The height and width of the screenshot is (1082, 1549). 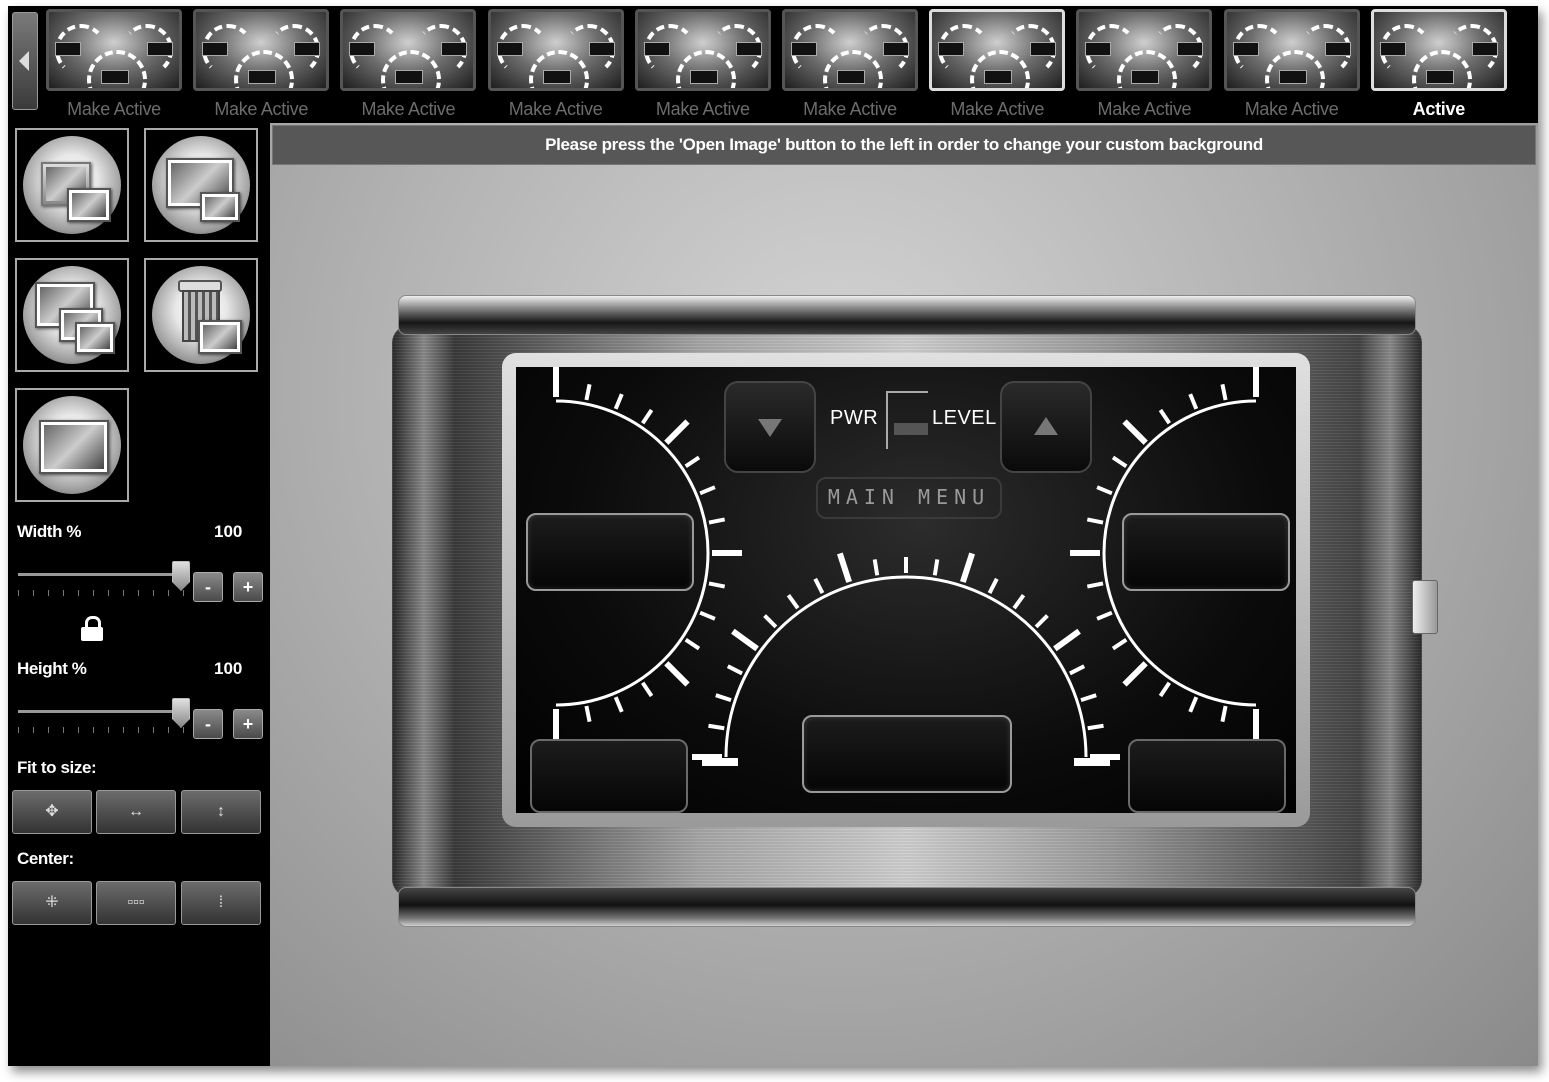 What do you see at coordinates (1207, 776) in the screenshot?
I see `bottom-right-readout-box` at bounding box center [1207, 776].